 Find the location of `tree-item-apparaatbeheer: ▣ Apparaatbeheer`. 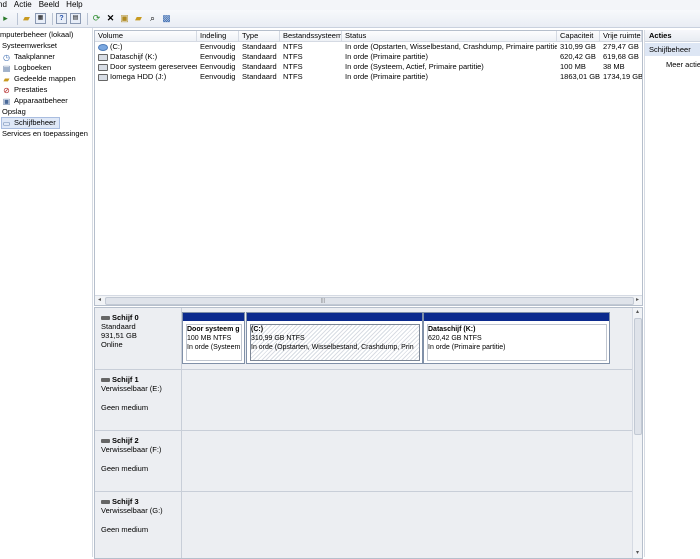

tree-item-apparaatbeheer: ▣ Apparaatbeheer is located at coordinates (35, 101).